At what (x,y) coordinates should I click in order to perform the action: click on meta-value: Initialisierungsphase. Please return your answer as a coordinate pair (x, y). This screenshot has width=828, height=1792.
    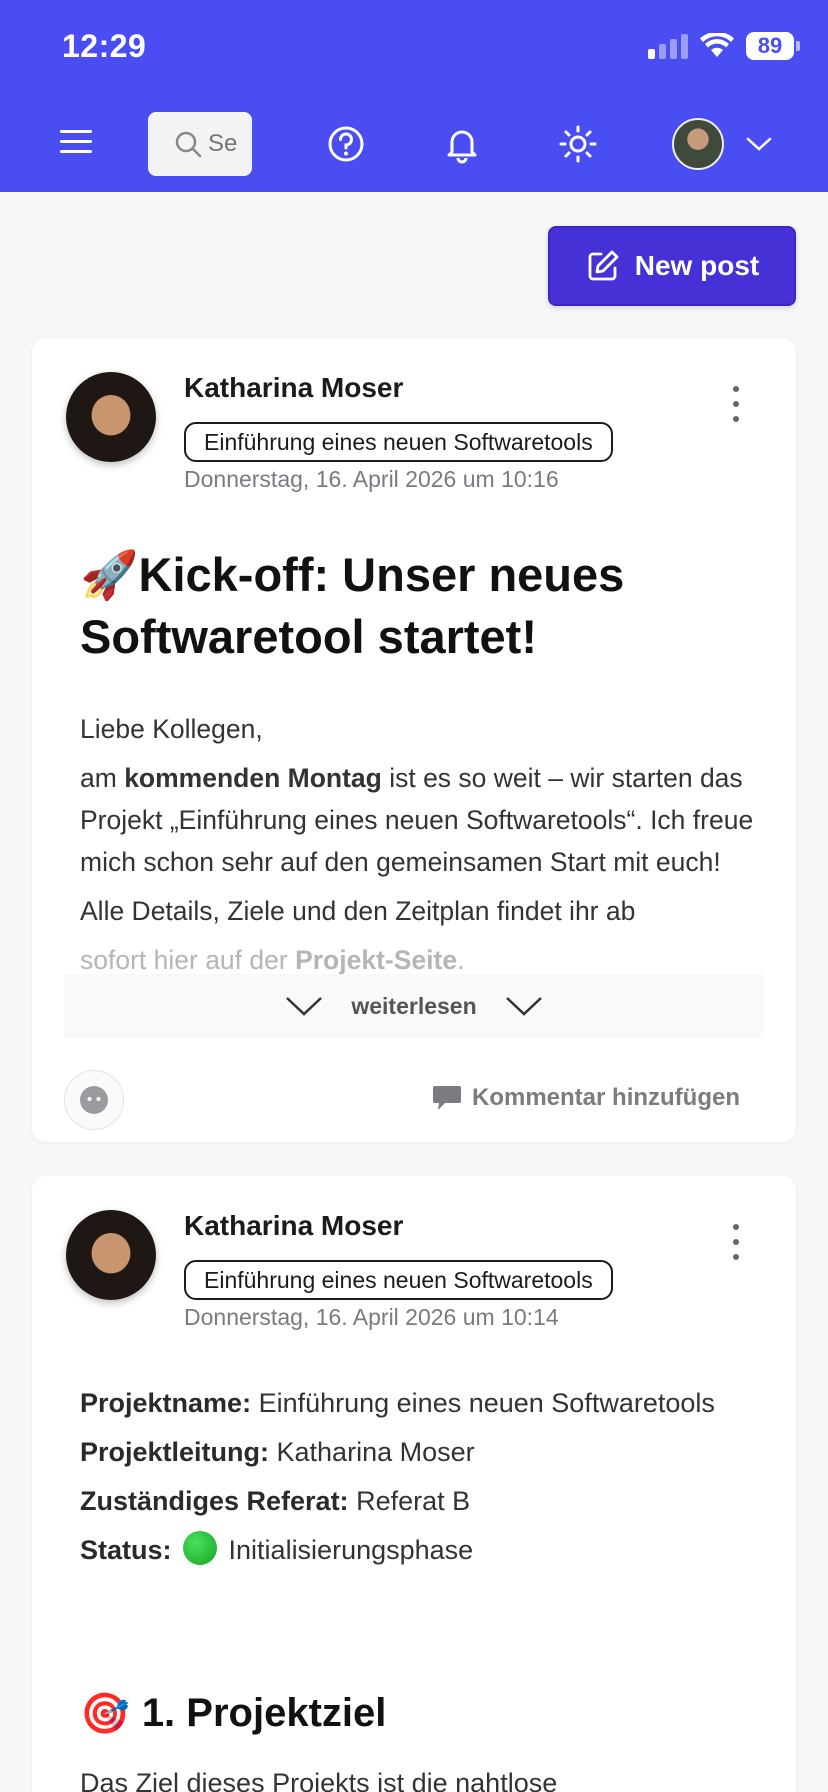
    Looking at the image, I should click on (347, 1550).